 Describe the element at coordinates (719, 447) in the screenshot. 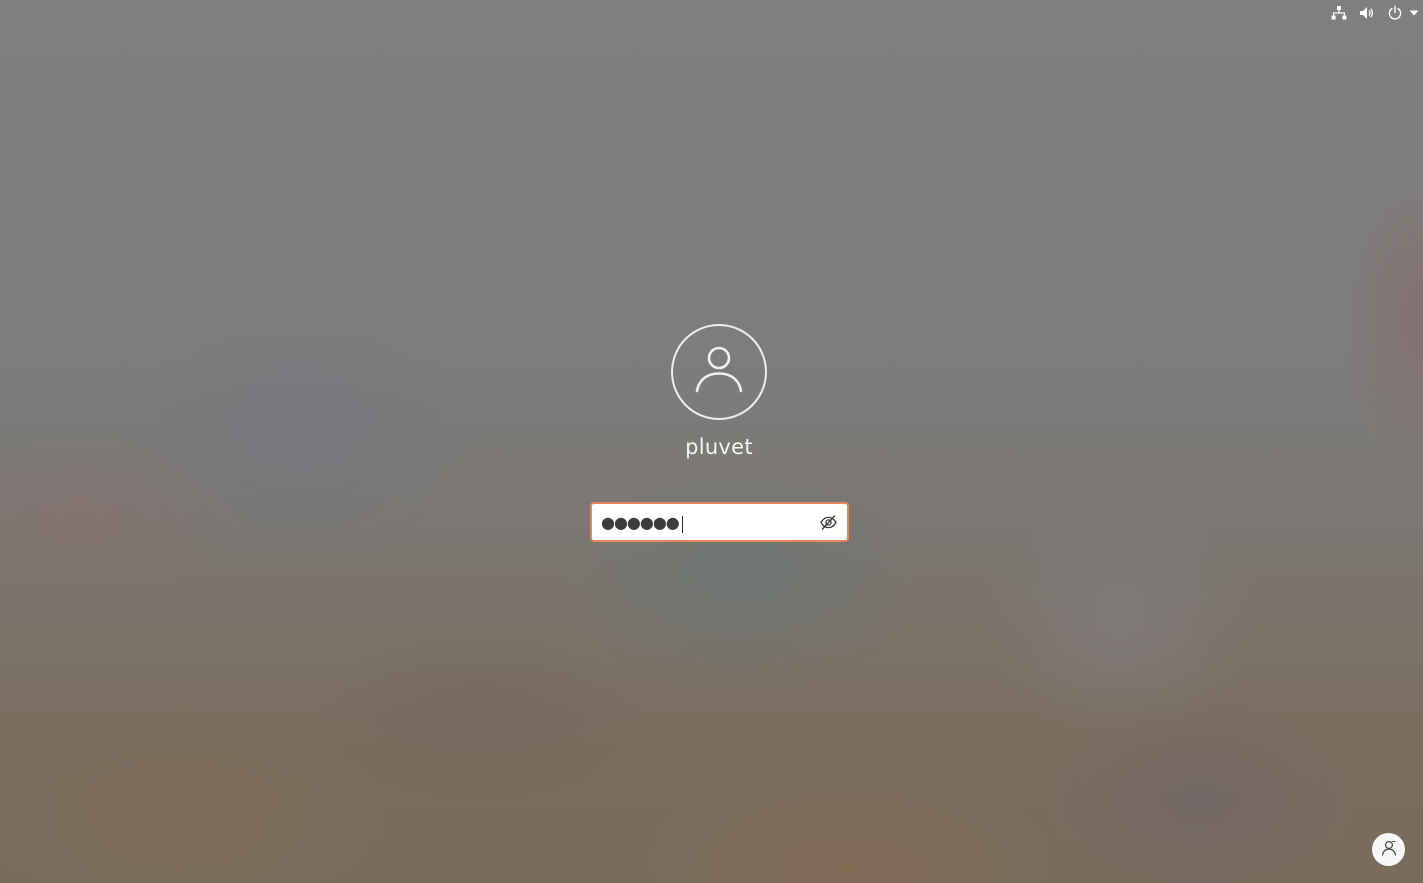

I see `username-label: pluvet` at that location.